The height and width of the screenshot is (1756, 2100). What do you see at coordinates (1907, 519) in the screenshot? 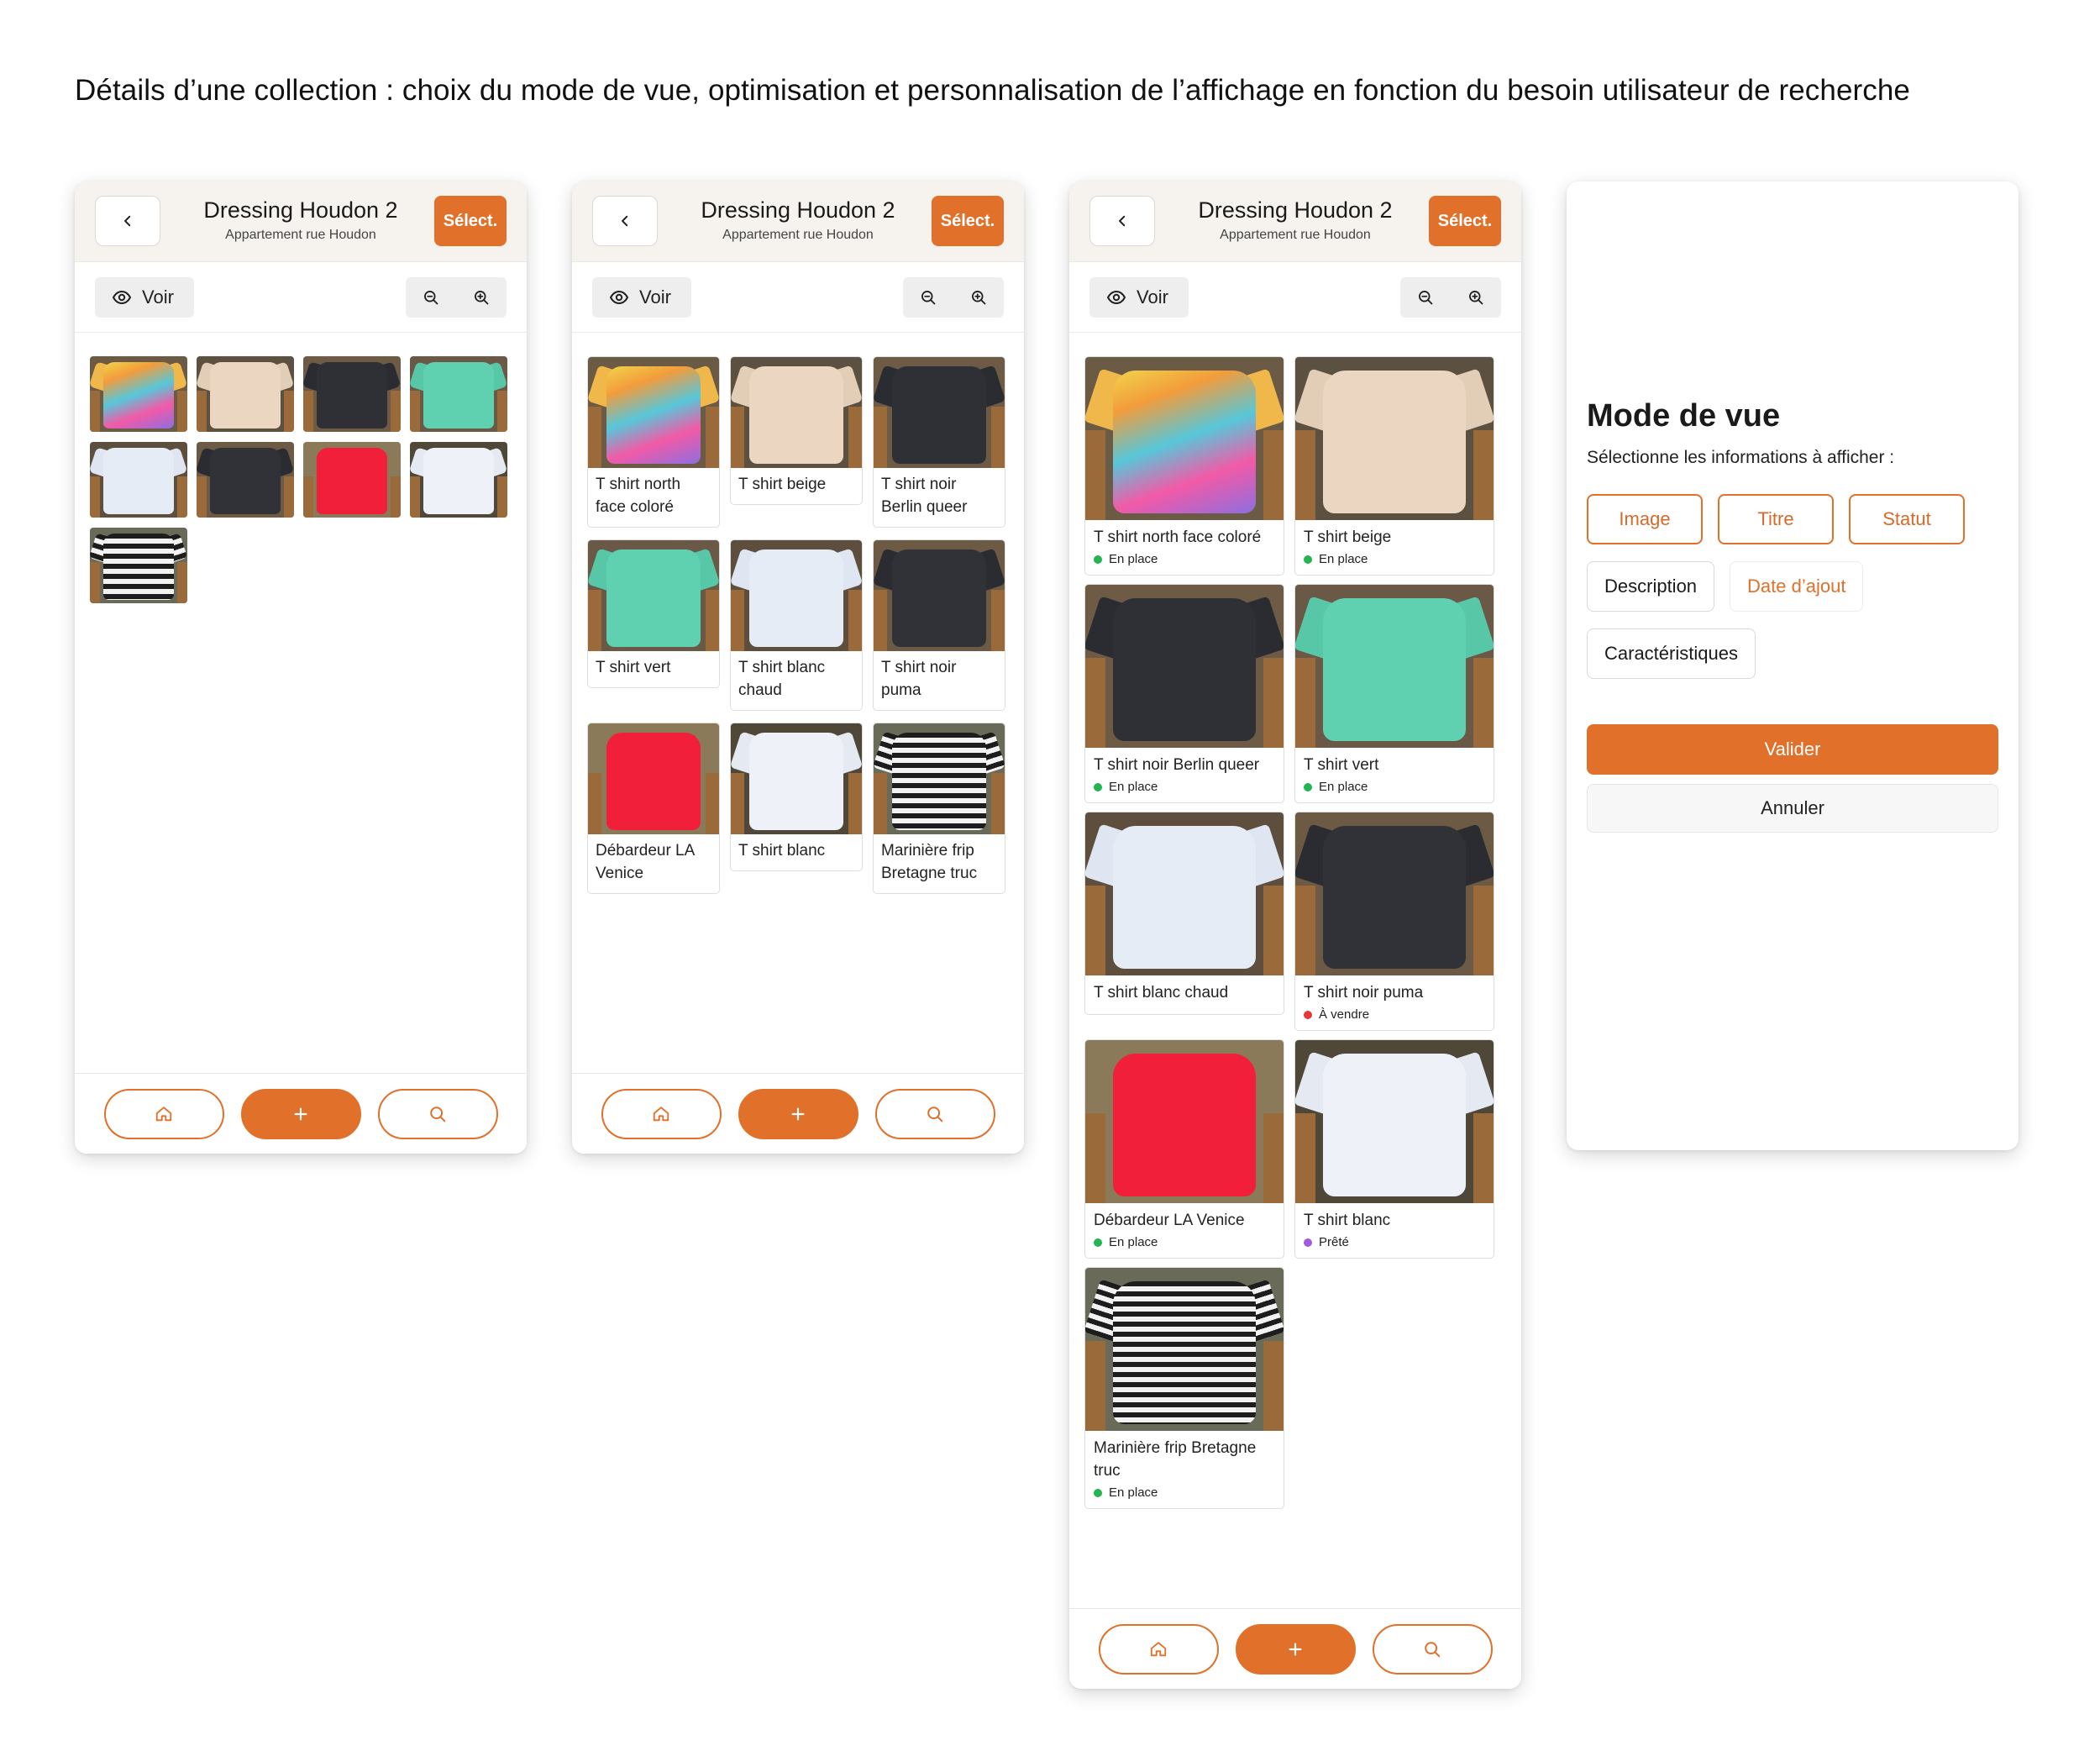
I see `option-status-chip: Statut` at bounding box center [1907, 519].